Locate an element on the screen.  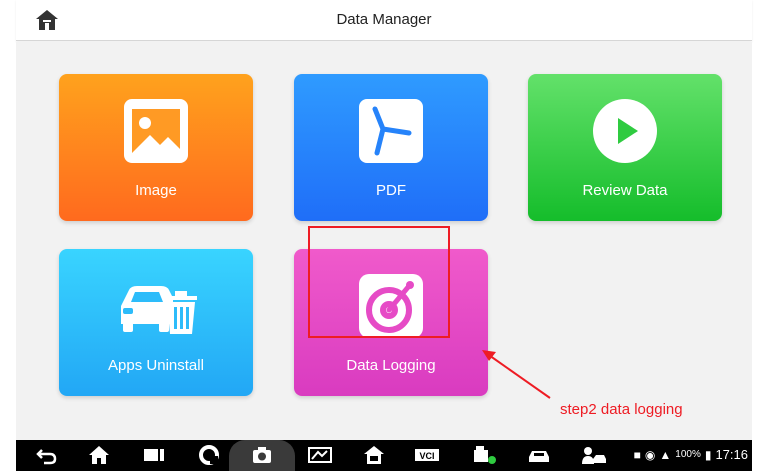
tile-label: Data Logging is located at coordinates (391, 365).